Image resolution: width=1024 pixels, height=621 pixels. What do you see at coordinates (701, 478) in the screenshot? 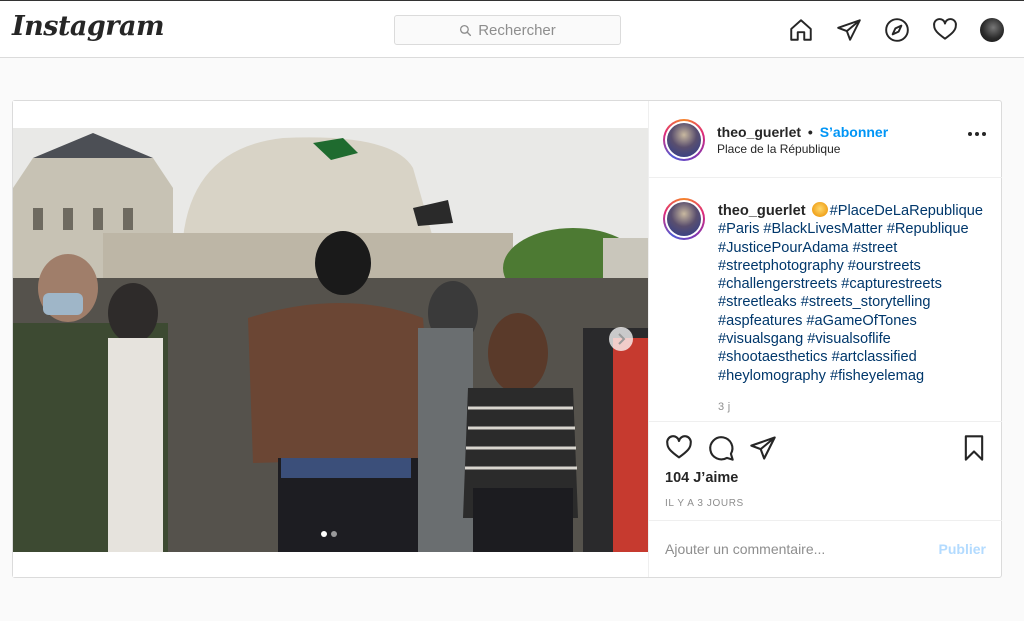
I see `like-count: 104 J’aime` at bounding box center [701, 478].